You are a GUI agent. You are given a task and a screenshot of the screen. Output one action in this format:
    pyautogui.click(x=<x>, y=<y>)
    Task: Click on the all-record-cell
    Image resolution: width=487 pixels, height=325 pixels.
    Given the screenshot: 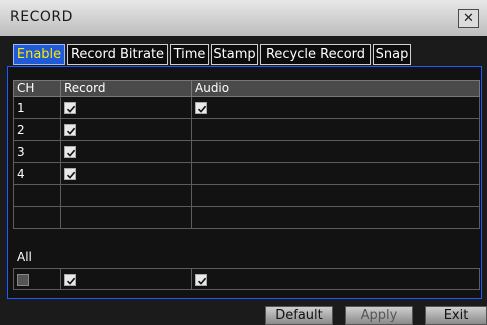 What is the action you would take?
    pyautogui.click(x=126, y=279)
    